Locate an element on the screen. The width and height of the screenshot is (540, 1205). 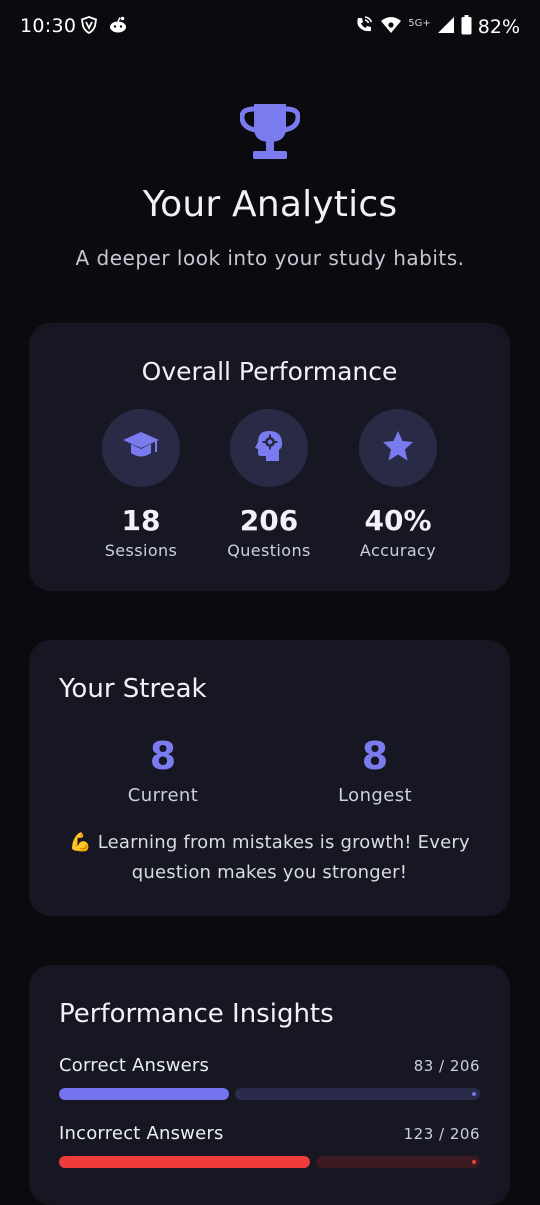
current-streak-value: 8 is located at coordinates (163, 756).